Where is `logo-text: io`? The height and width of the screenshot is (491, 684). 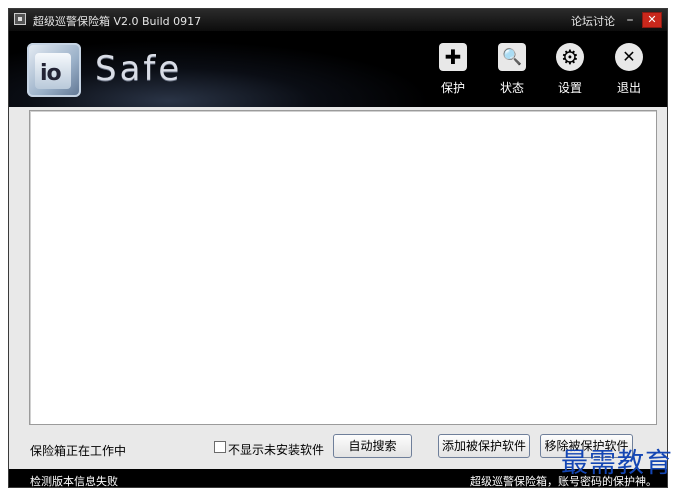 logo-text: io is located at coordinates (51, 73).